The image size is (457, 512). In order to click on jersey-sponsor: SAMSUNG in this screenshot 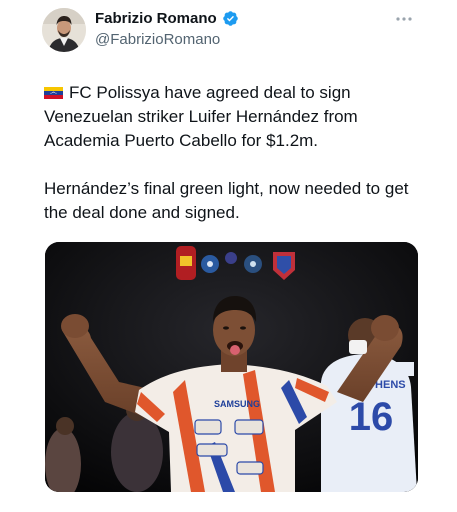, I will do `click(237, 404)`.